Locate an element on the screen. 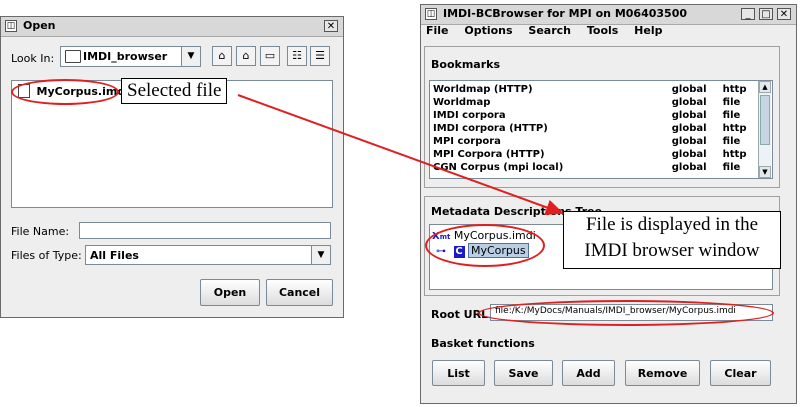  arrow-line is located at coordinates (400, 155).